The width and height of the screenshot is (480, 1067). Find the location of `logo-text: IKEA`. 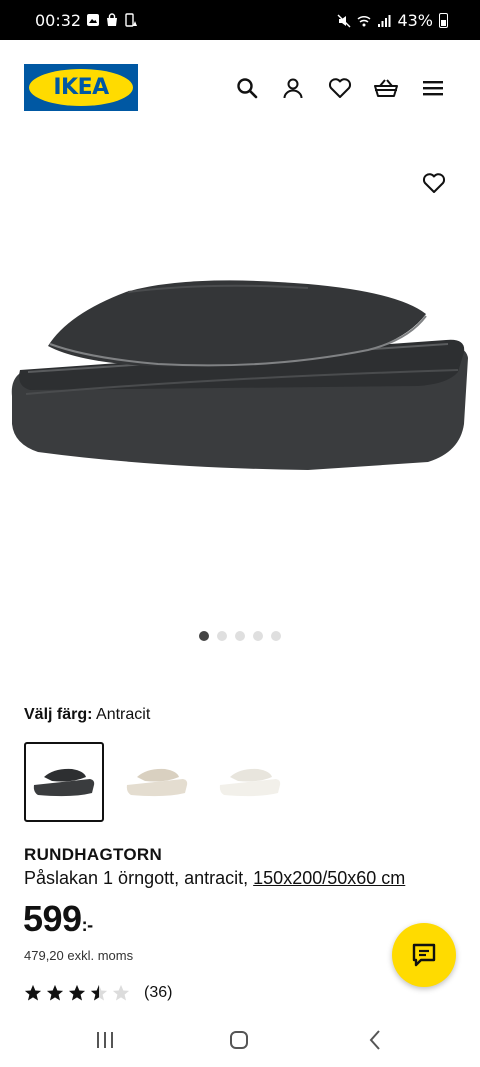

logo-text: IKEA is located at coordinates (81, 87).